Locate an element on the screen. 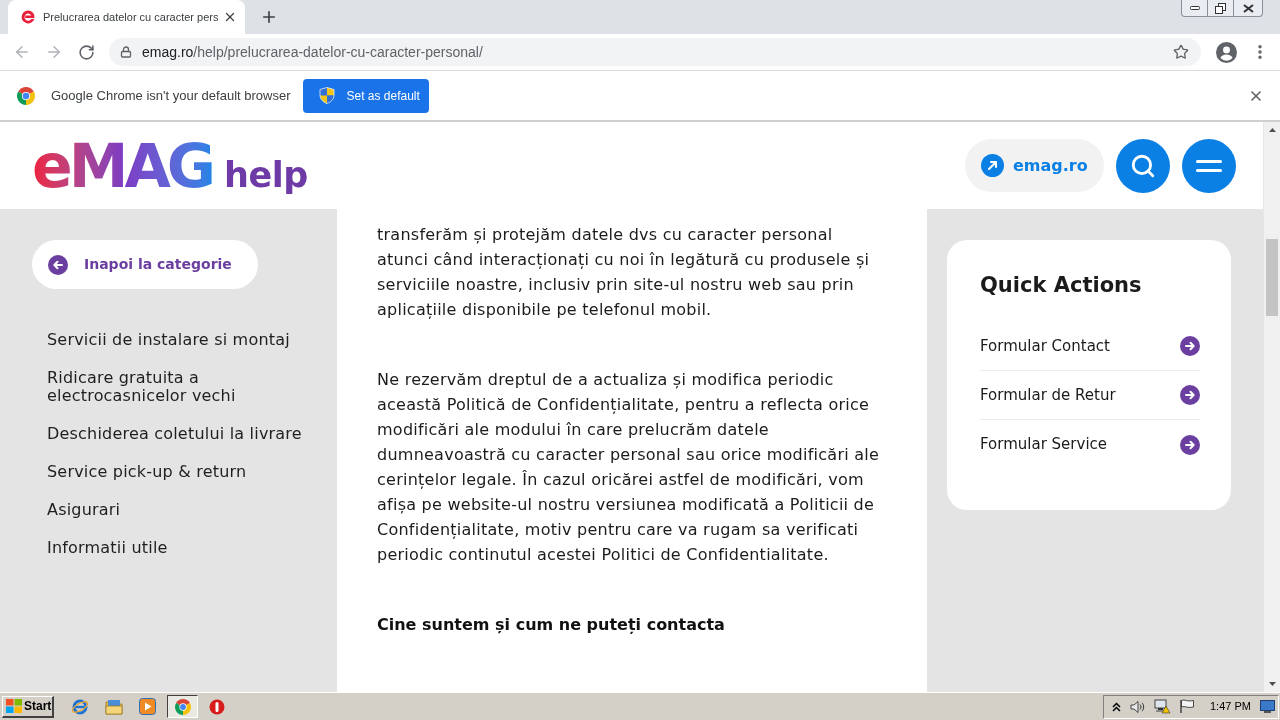 The image size is (1280, 720). menu-icon is located at coordinates (1209, 165).